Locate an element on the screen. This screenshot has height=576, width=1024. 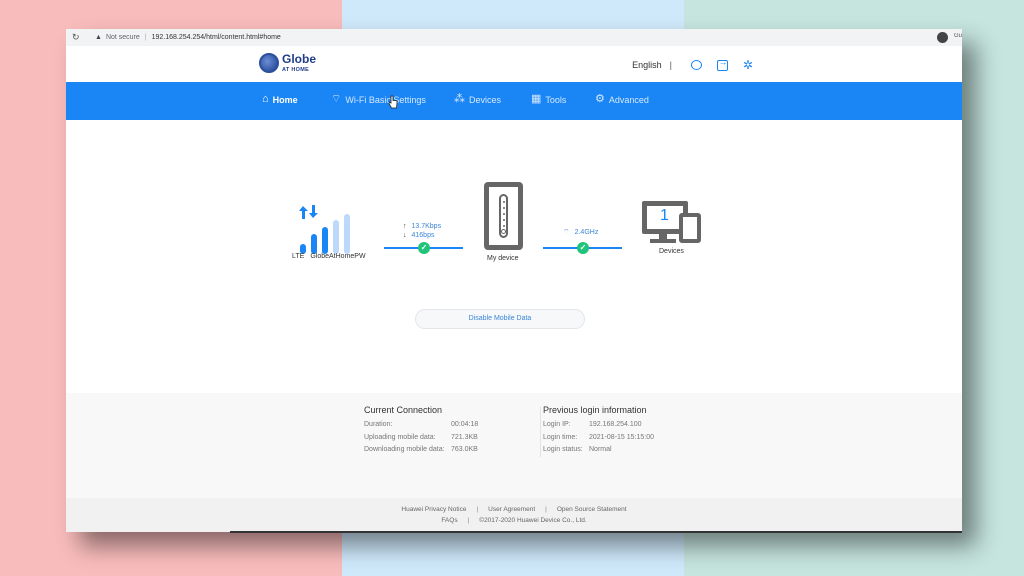
info-divider is located at coordinates (540, 432).